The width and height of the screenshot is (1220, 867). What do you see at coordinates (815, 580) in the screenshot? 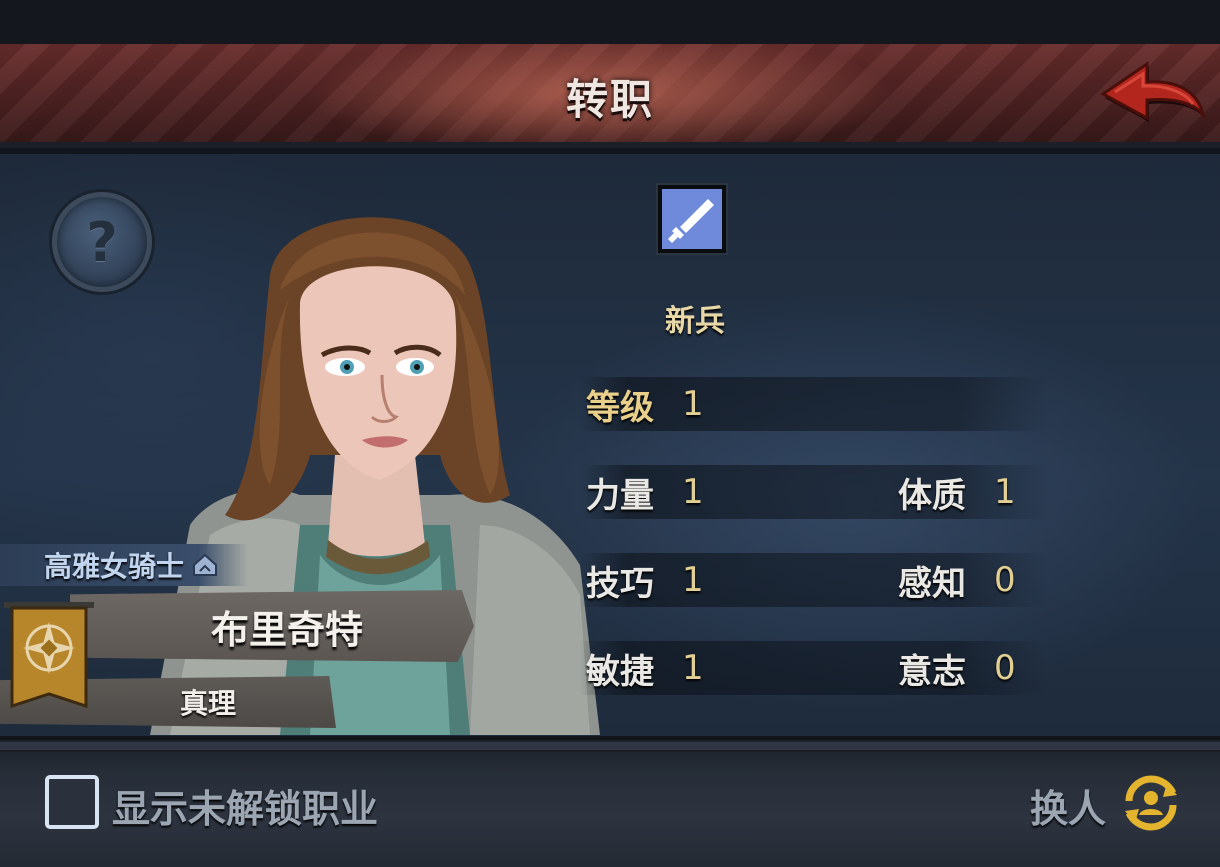
I see `stat-row-2: 技巧 1 感知 0` at bounding box center [815, 580].